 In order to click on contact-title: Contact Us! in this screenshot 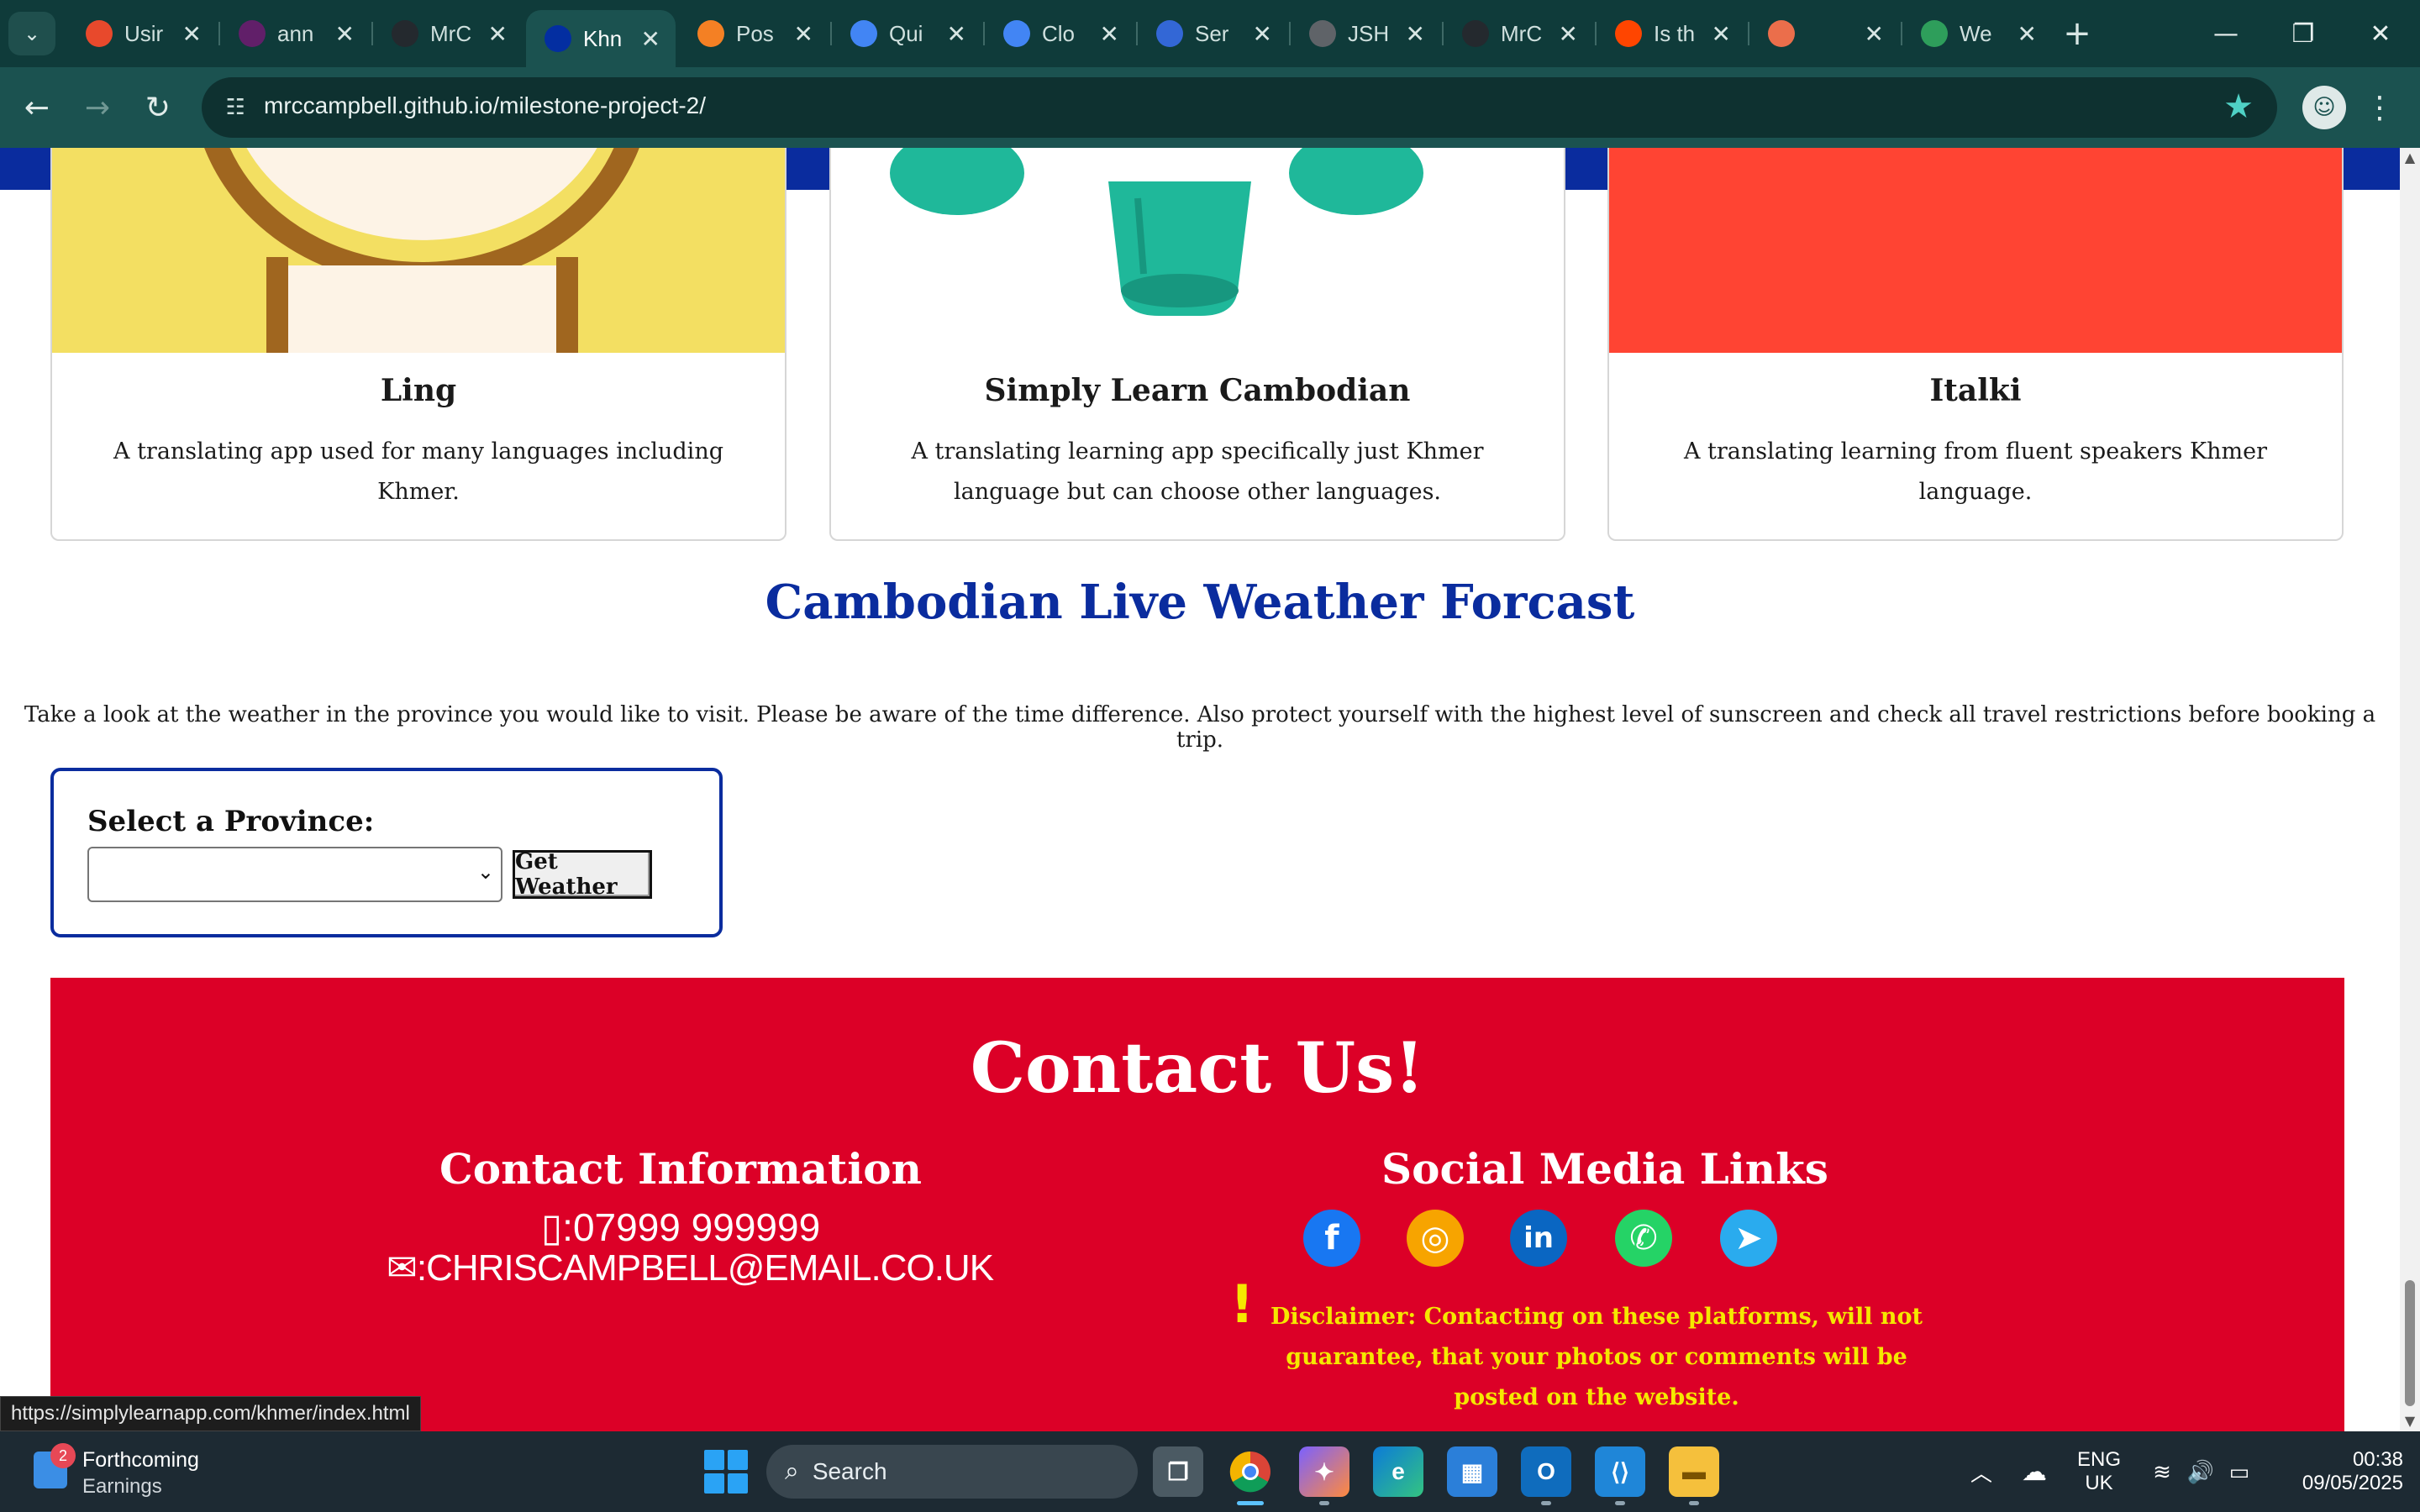, I will do `click(1197, 1068)`.